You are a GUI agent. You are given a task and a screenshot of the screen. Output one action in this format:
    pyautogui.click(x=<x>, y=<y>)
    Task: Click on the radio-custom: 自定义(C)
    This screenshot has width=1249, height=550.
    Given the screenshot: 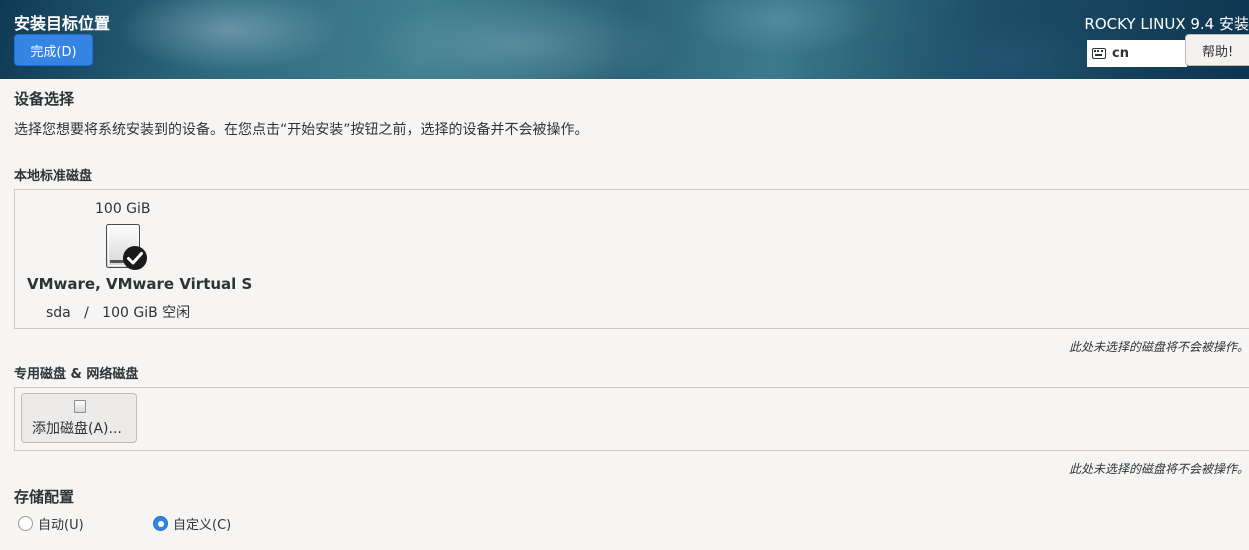 What is the action you would take?
    pyautogui.click(x=192, y=523)
    